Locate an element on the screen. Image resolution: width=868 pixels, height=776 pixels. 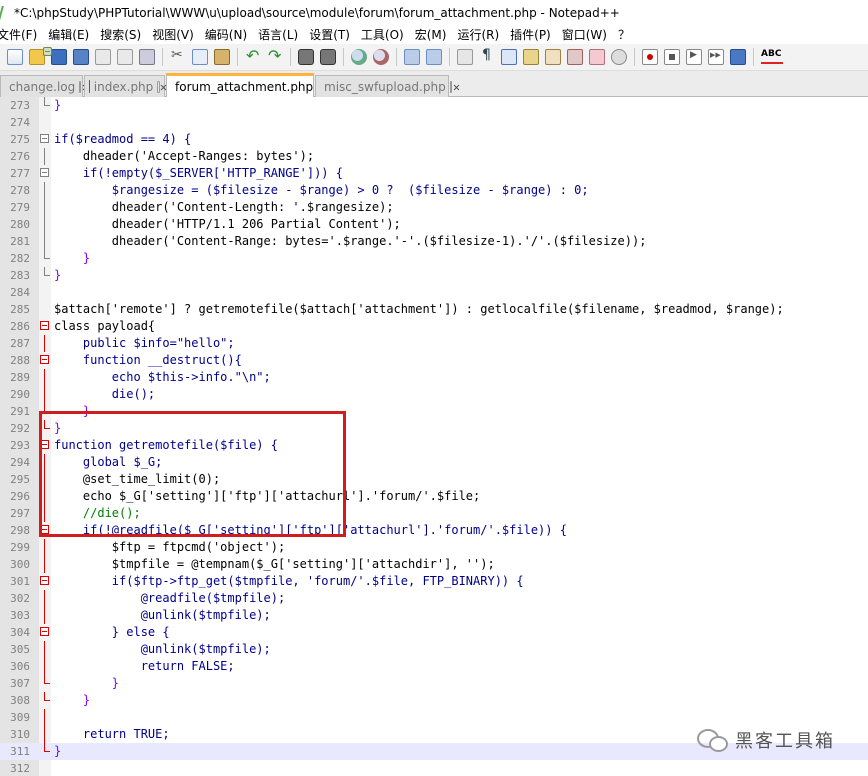
fold-end-marker is located at coordinates (47, 696).